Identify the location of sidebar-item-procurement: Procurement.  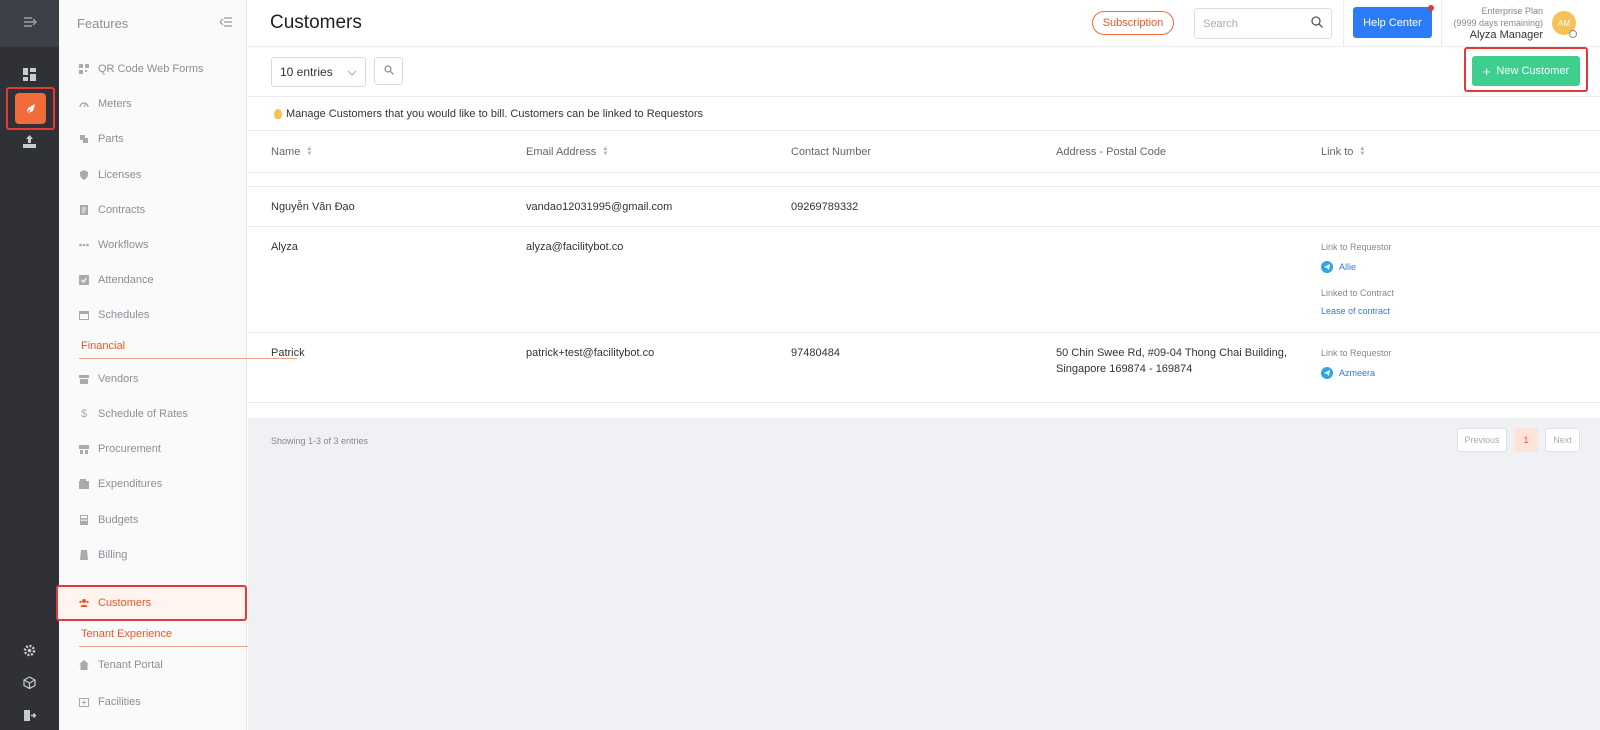
(153, 449).